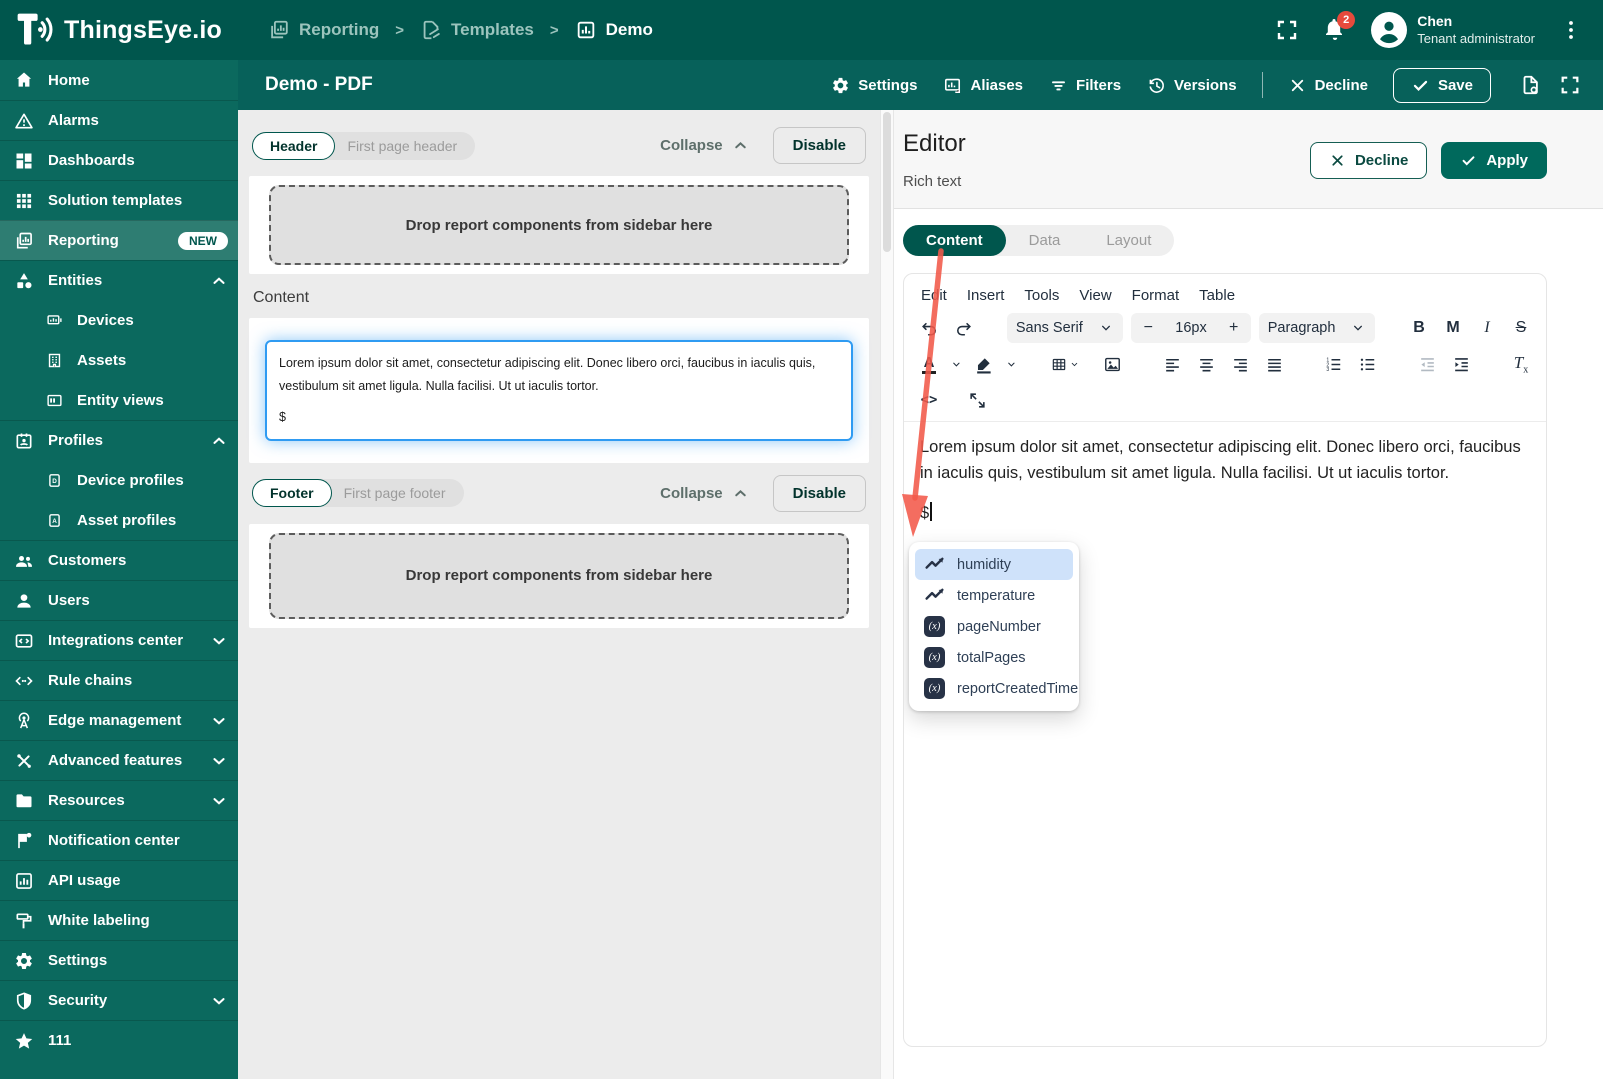  I want to click on sidebar-item-entity-views: Entity views, so click(119, 400).